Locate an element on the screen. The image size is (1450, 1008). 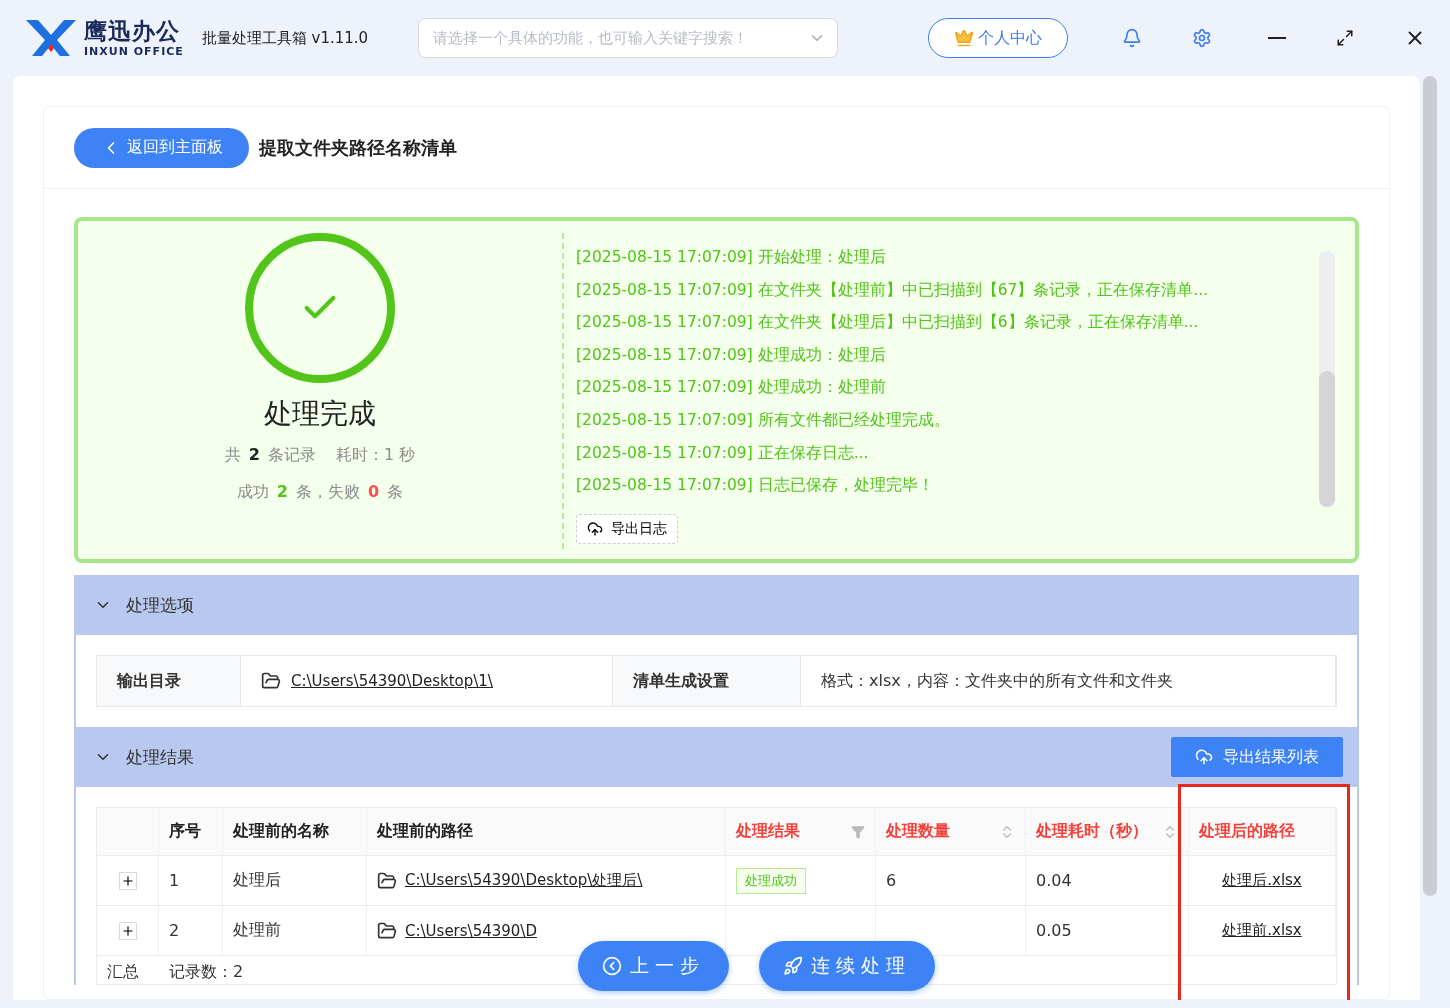
section-title: 处理结果 is located at coordinates (160, 757).